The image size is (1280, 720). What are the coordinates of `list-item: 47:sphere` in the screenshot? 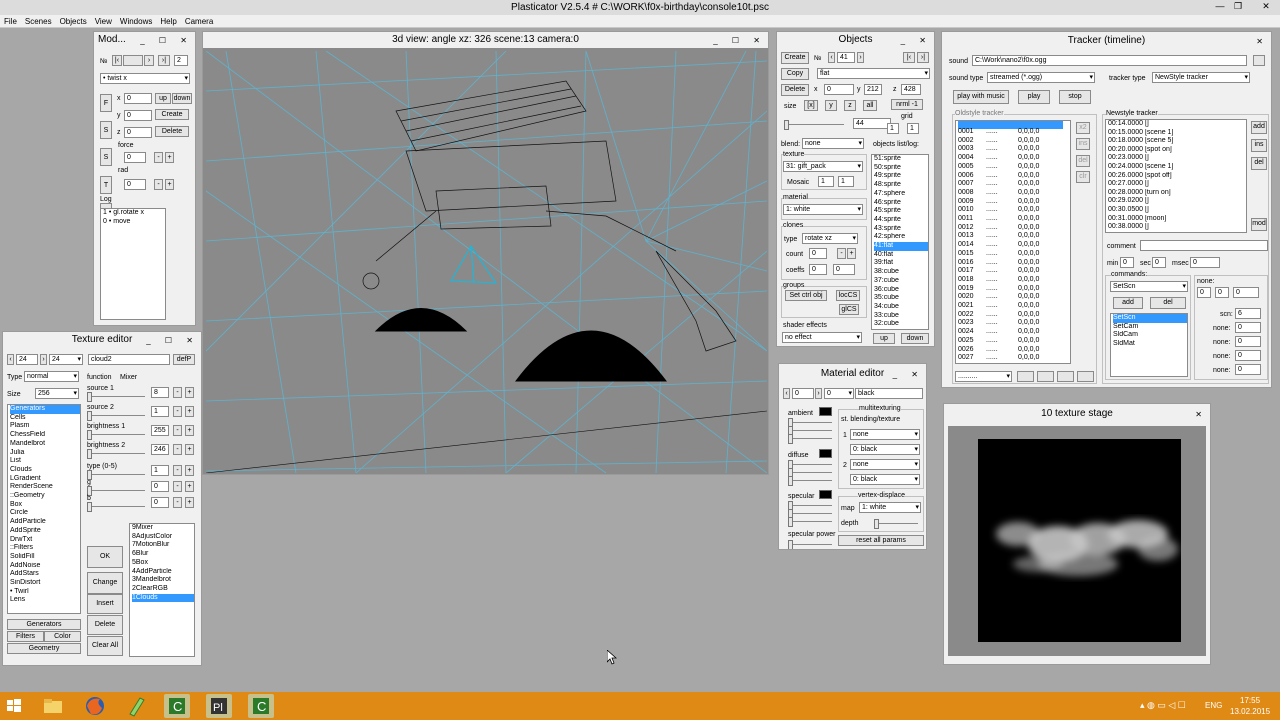 It's located at (901, 194).